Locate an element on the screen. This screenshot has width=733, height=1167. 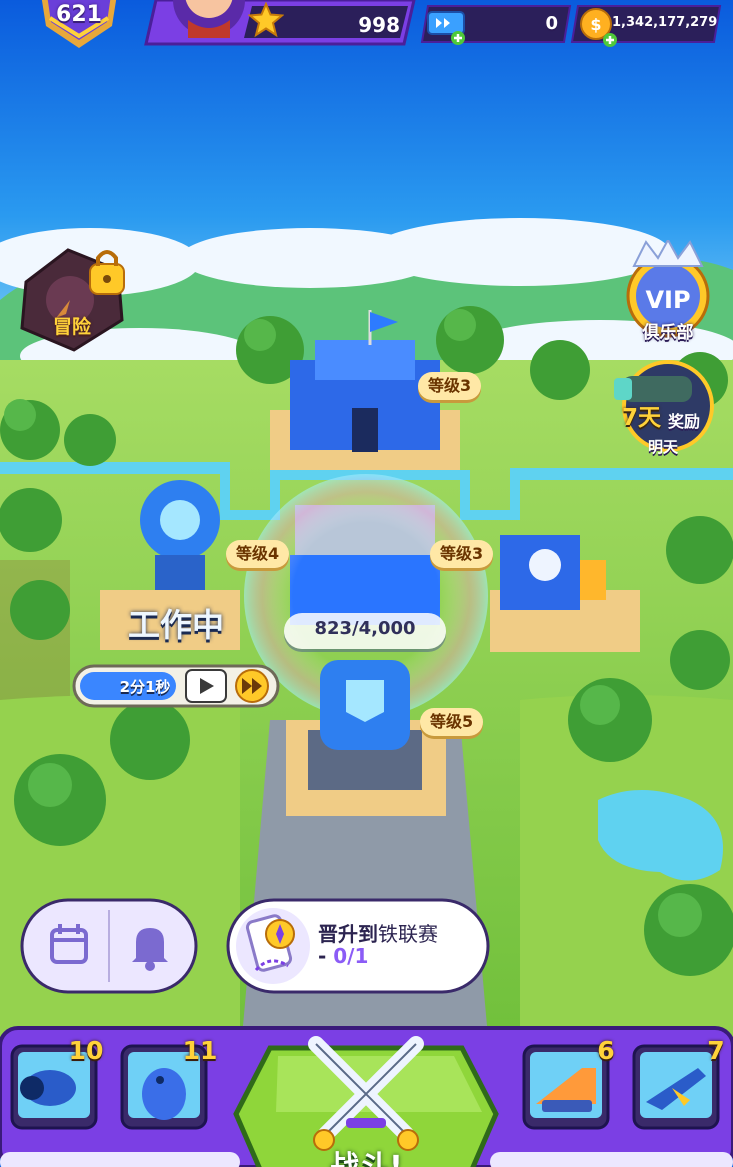
compass-icon is located at coordinates (270, 943).